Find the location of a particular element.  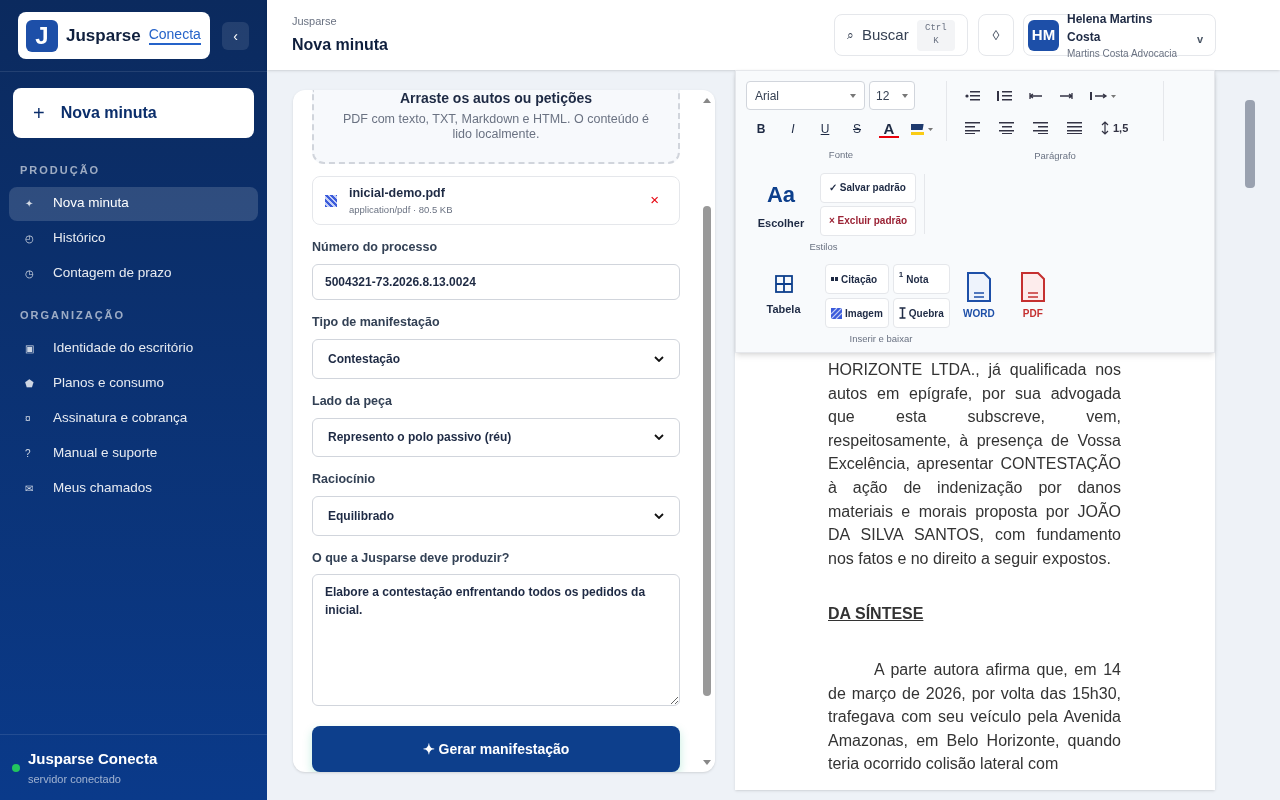

user-menu: HM Helena Martins Costa Martins Costa Advocacia v is located at coordinates (1119, 35).